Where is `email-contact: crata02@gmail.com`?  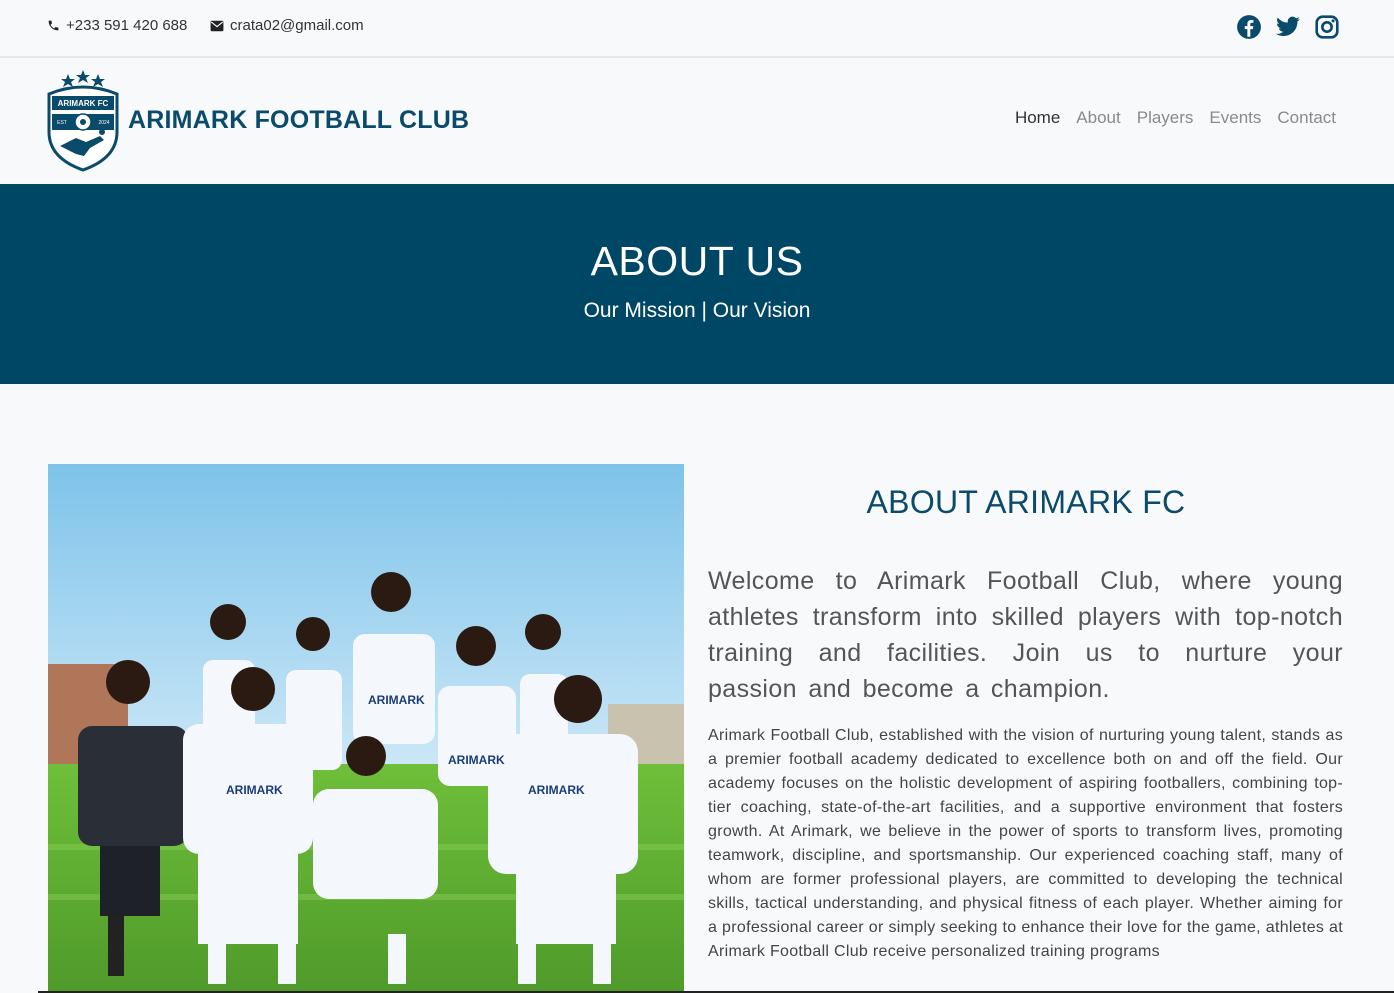
email-contact: crata02@gmail.com is located at coordinates (287, 25).